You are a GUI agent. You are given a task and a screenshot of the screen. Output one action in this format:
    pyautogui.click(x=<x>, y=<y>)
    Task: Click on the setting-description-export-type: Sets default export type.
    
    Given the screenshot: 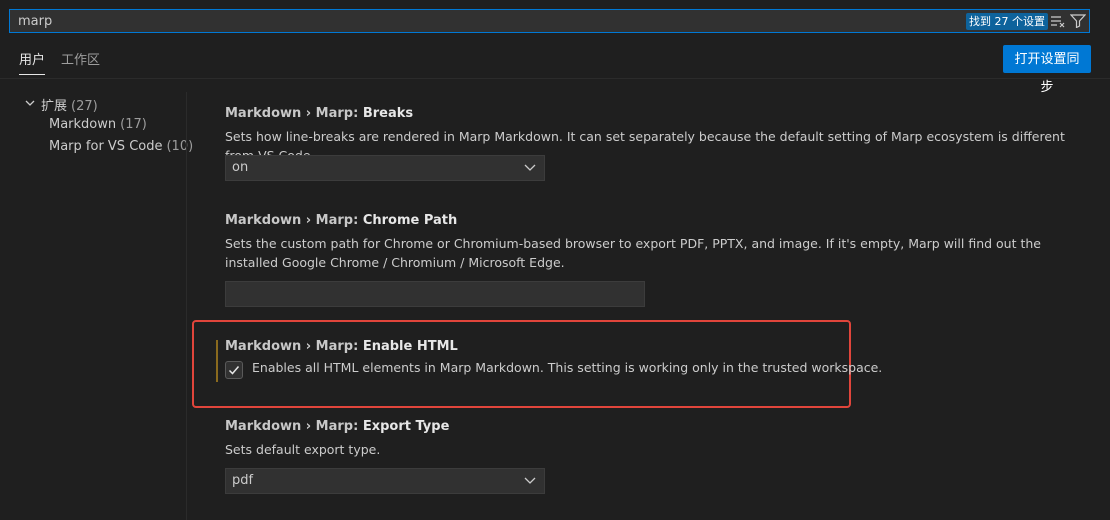 What is the action you would take?
    pyautogui.click(x=303, y=449)
    